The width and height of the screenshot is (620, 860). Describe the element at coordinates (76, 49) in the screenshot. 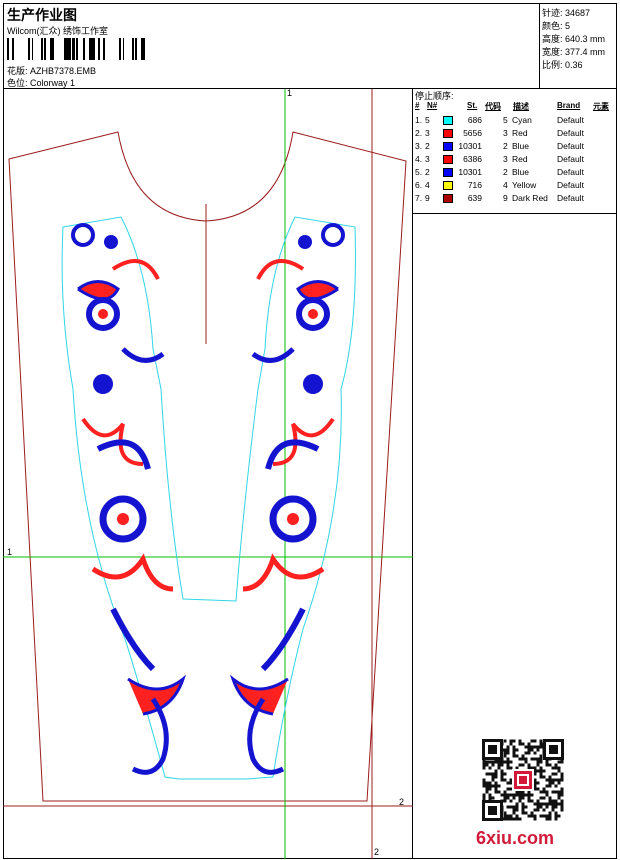

I see `barcode` at that location.